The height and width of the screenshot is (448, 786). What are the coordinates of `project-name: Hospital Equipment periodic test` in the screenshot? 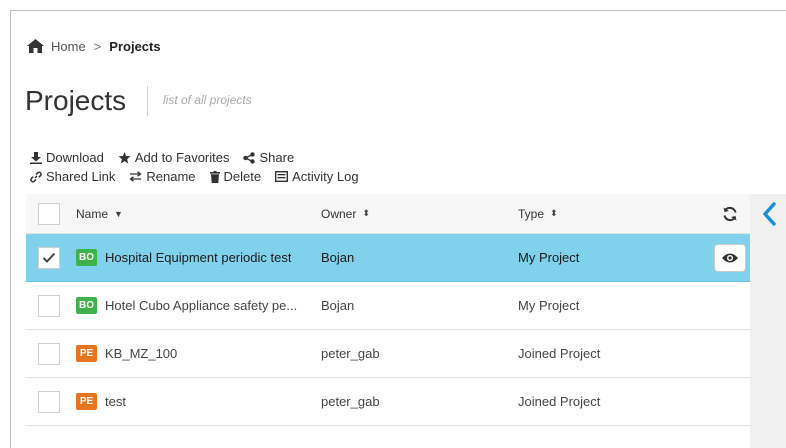 It's located at (198, 257).